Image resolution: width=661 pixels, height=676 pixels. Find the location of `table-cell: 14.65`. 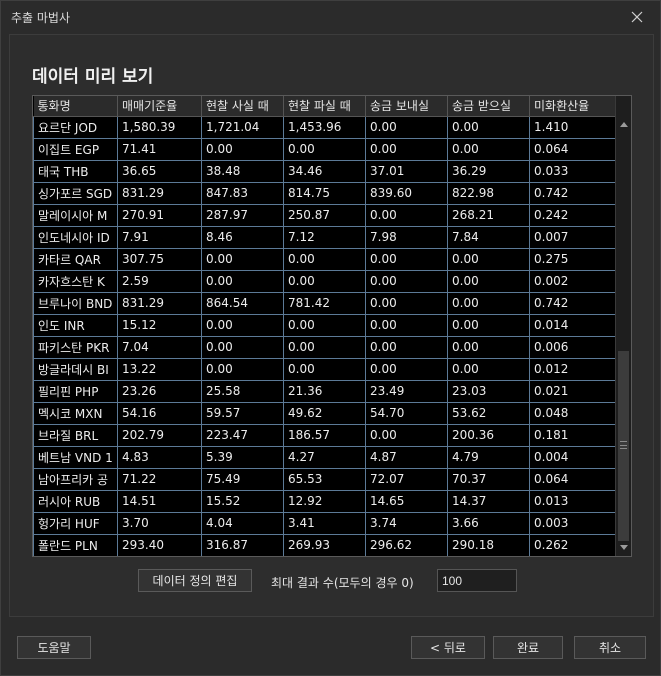

table-cell: 14.65 is located at coordinates (406, 501).